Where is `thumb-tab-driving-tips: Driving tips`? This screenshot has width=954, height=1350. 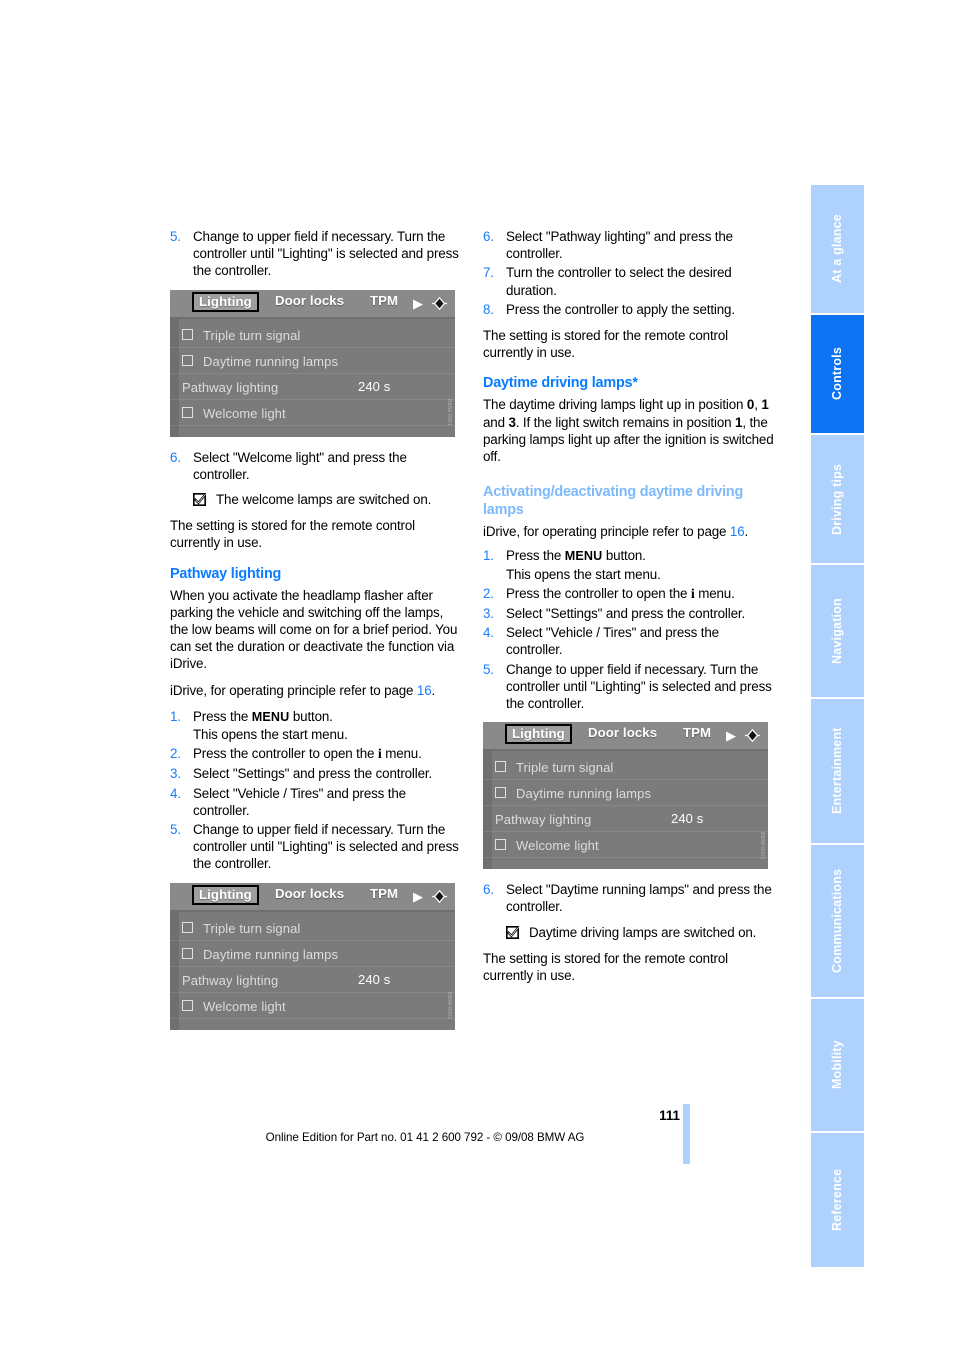 thumb-tab-driving-tips: Driving tips is located at coordinates (837, 499).